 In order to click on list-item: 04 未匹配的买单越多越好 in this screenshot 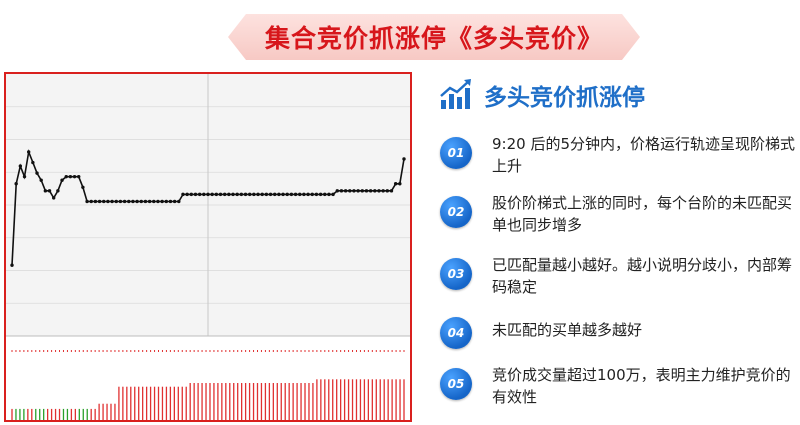, I will do `click(620, 331)`.